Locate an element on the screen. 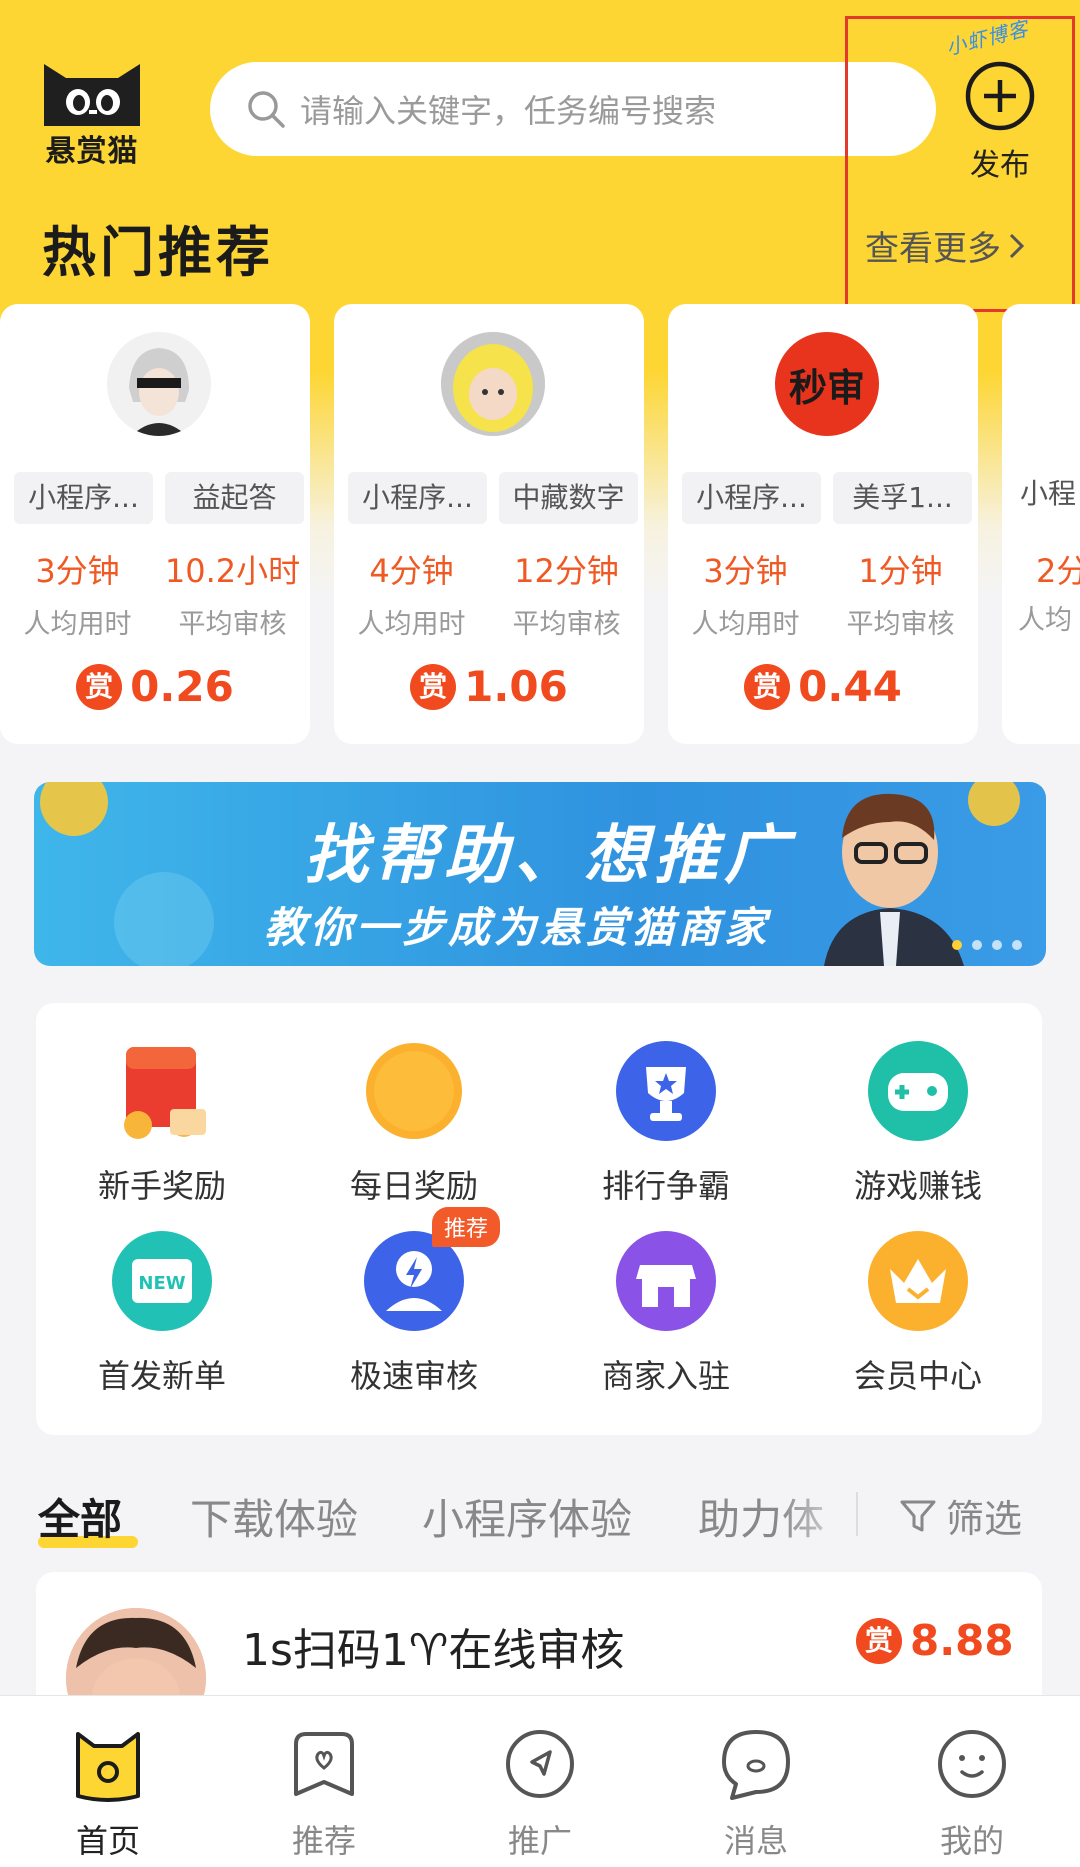 This screenshot has width=1080, height=1867. category-tabs: 全部 下载体验 小程序体验 助力体 筛选 is located at coordinates (543, 1520).